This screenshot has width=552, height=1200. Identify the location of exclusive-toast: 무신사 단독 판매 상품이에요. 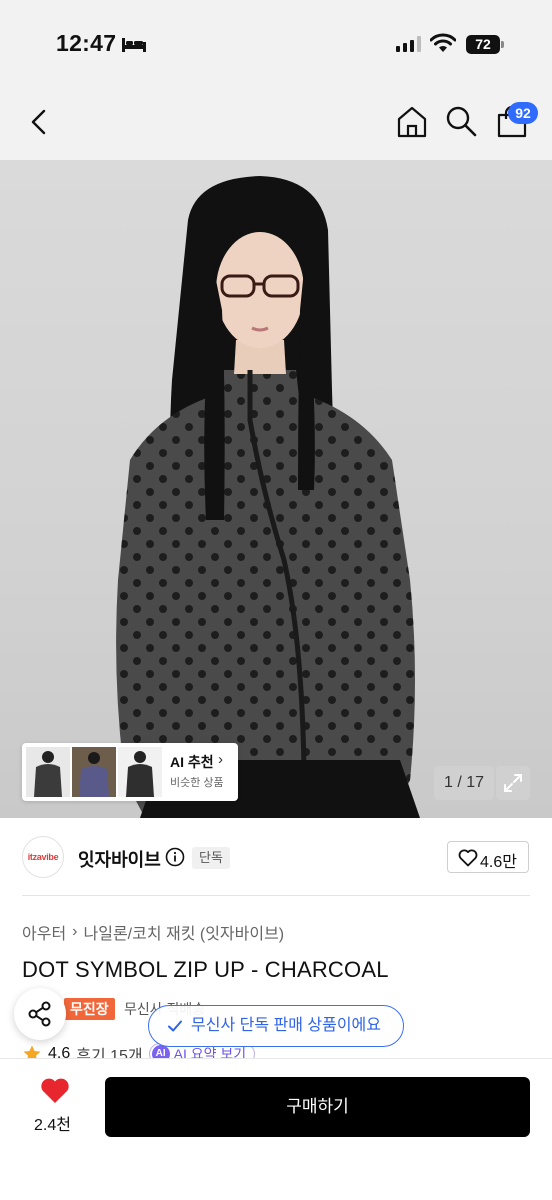
(276, 1026).